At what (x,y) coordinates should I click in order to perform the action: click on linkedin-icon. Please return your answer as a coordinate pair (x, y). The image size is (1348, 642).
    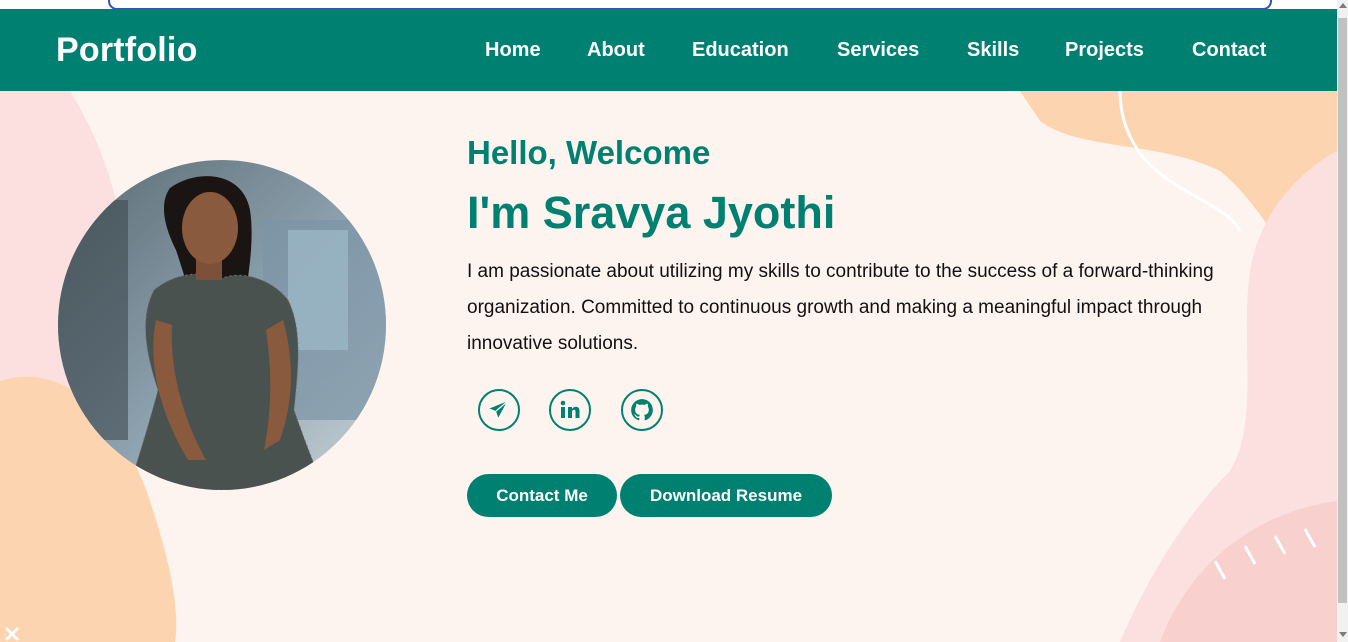
    Looking at the image, I should click on (570, 409).